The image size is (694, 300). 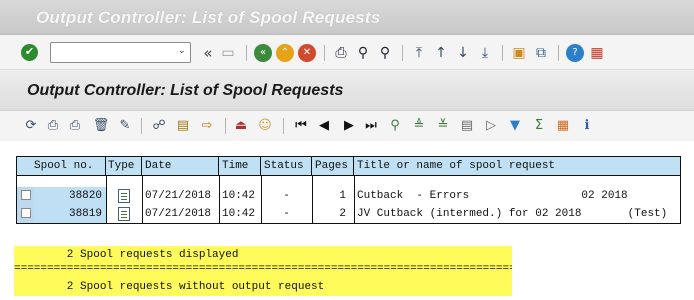 What do you see at coordinates (341, 53) in the screenshot?
I see `print-icon: ⎙` at bounding box center [341, 53].